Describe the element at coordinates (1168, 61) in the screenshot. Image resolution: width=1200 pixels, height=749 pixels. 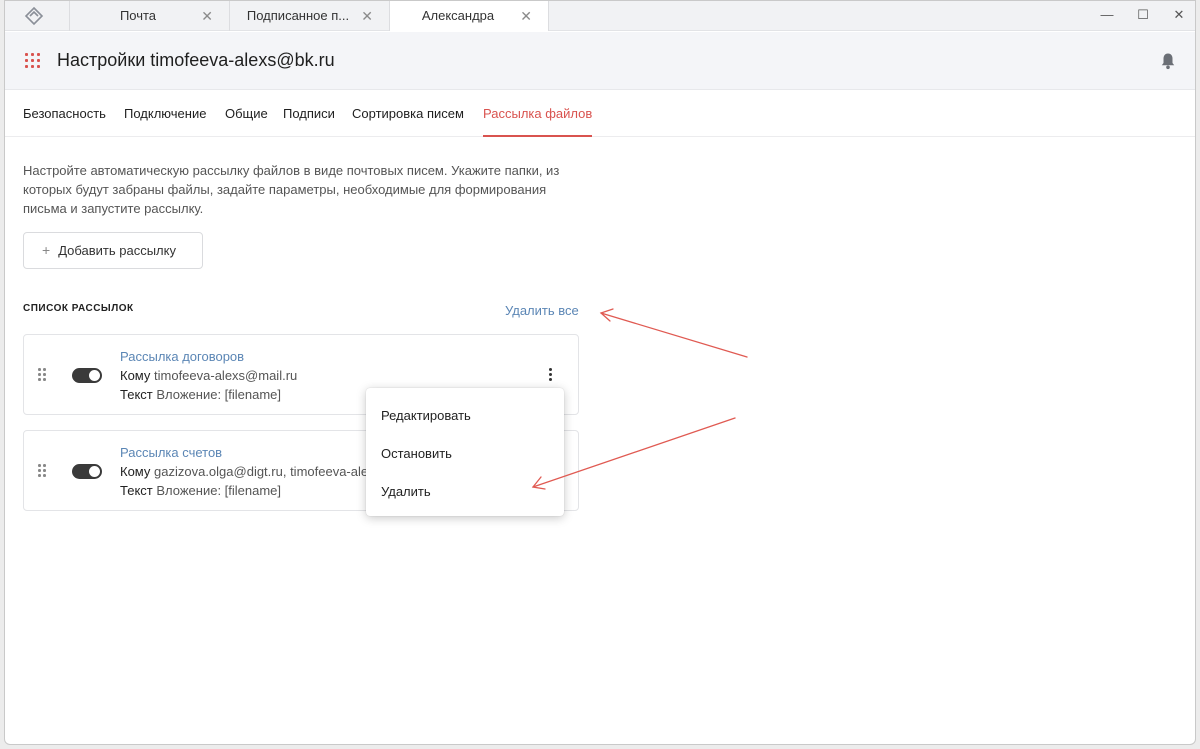
I see `bell-icon` at that location.